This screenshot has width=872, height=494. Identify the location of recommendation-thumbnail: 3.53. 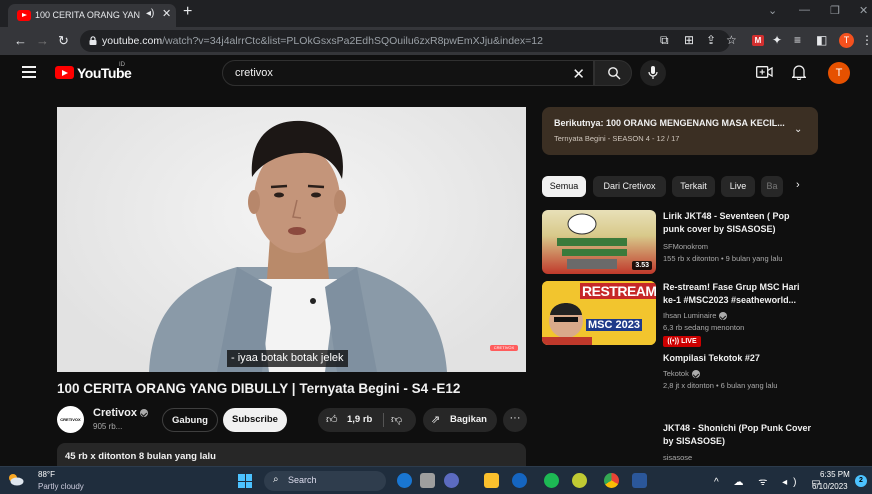
(599, 242).